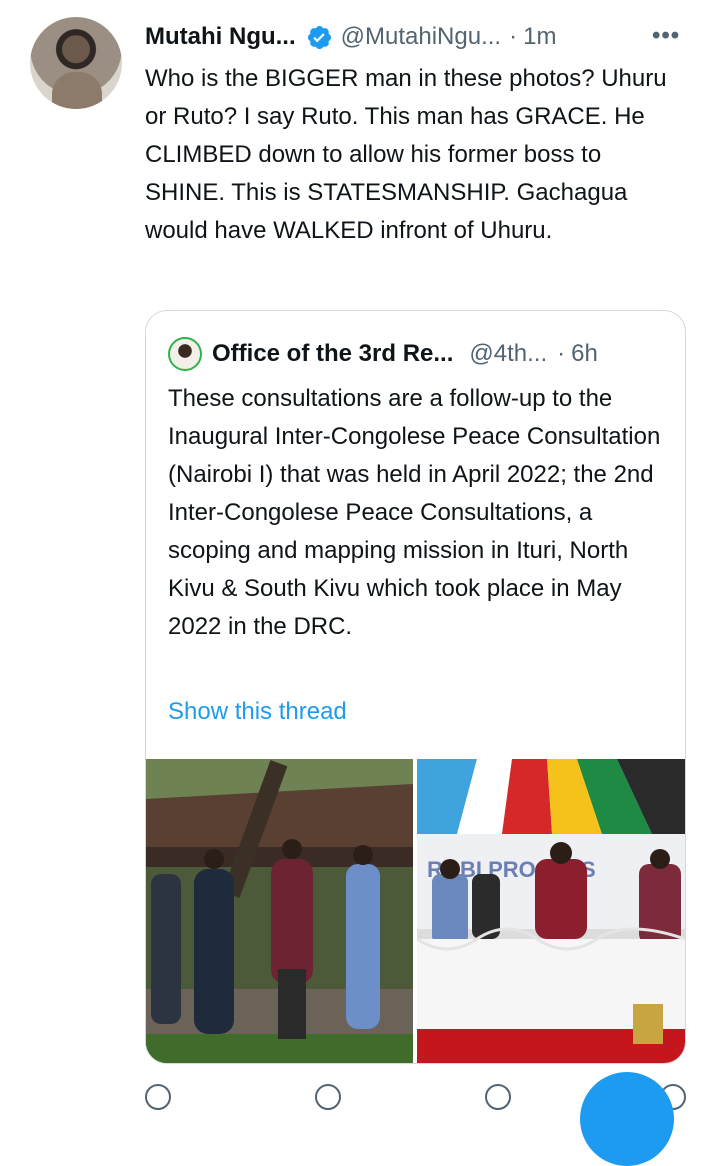 The image size is (716, 1166). What do you see at coordinates (584, 354) in the screenshot?
I see `quoted-time: 6h` at bounding box center [584, 354].